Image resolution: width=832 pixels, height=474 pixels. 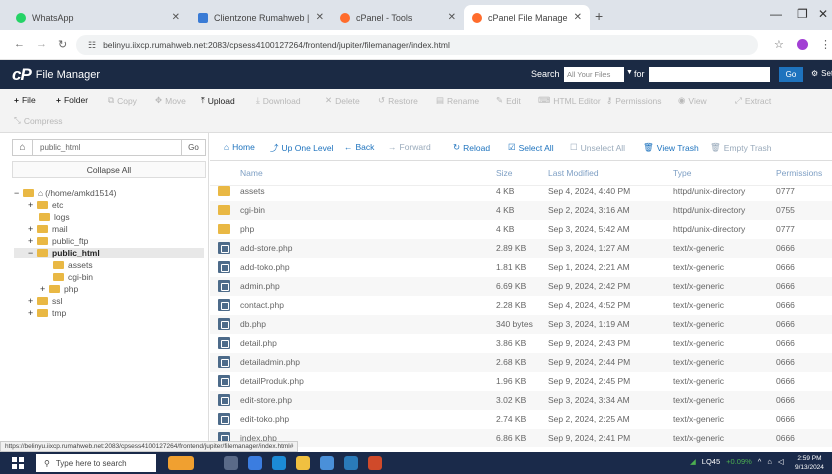 What do you see at coordinates (753, 100) in the screenshot?
I see `extract-button: ⤢ Extract` at bounding box center [753, 100].